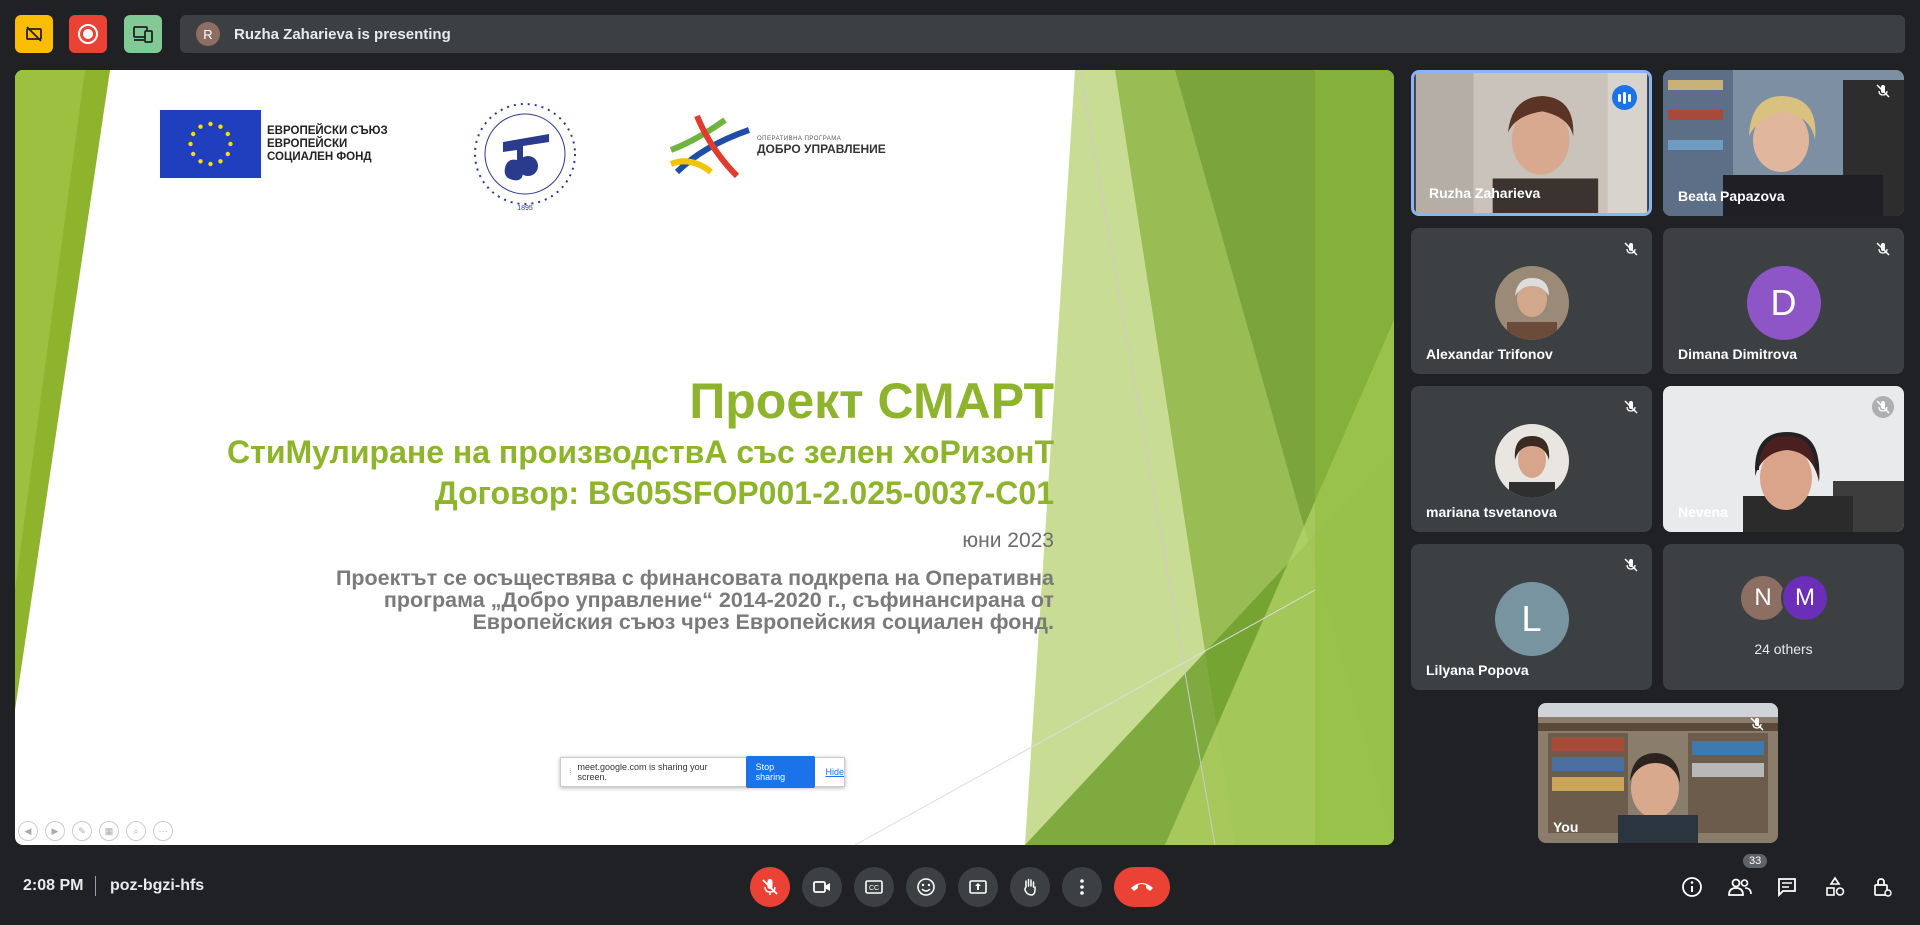 The image size is (1920, 925). I want to click on captions-icon: CC, so click(874, 887).